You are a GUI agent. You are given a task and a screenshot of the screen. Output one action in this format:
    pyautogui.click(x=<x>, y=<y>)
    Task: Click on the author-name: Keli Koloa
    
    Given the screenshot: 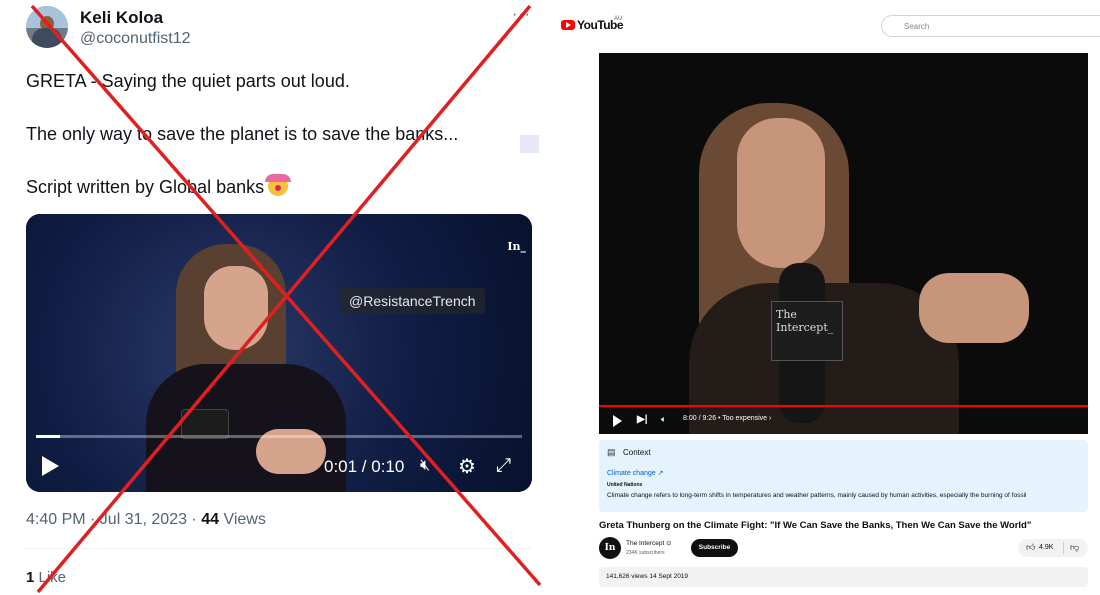 What is the action you would take?
    pyautogui.click(x=121, y=18)
    